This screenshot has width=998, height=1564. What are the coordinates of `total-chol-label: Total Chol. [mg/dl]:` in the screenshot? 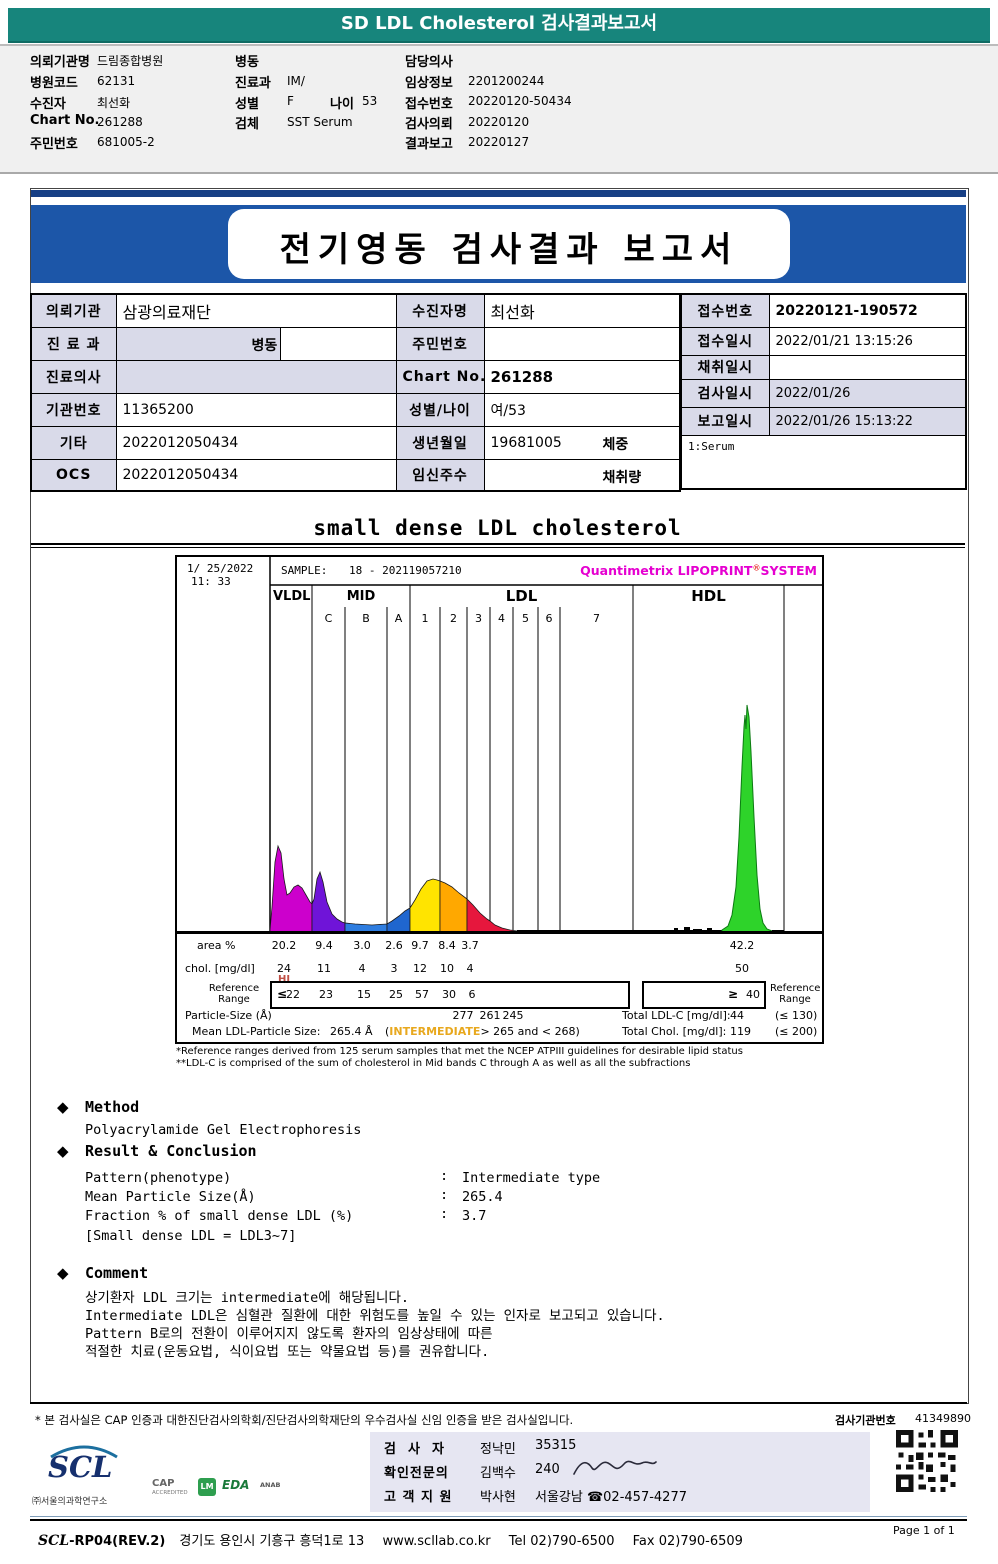 It's located at (674, 1031).